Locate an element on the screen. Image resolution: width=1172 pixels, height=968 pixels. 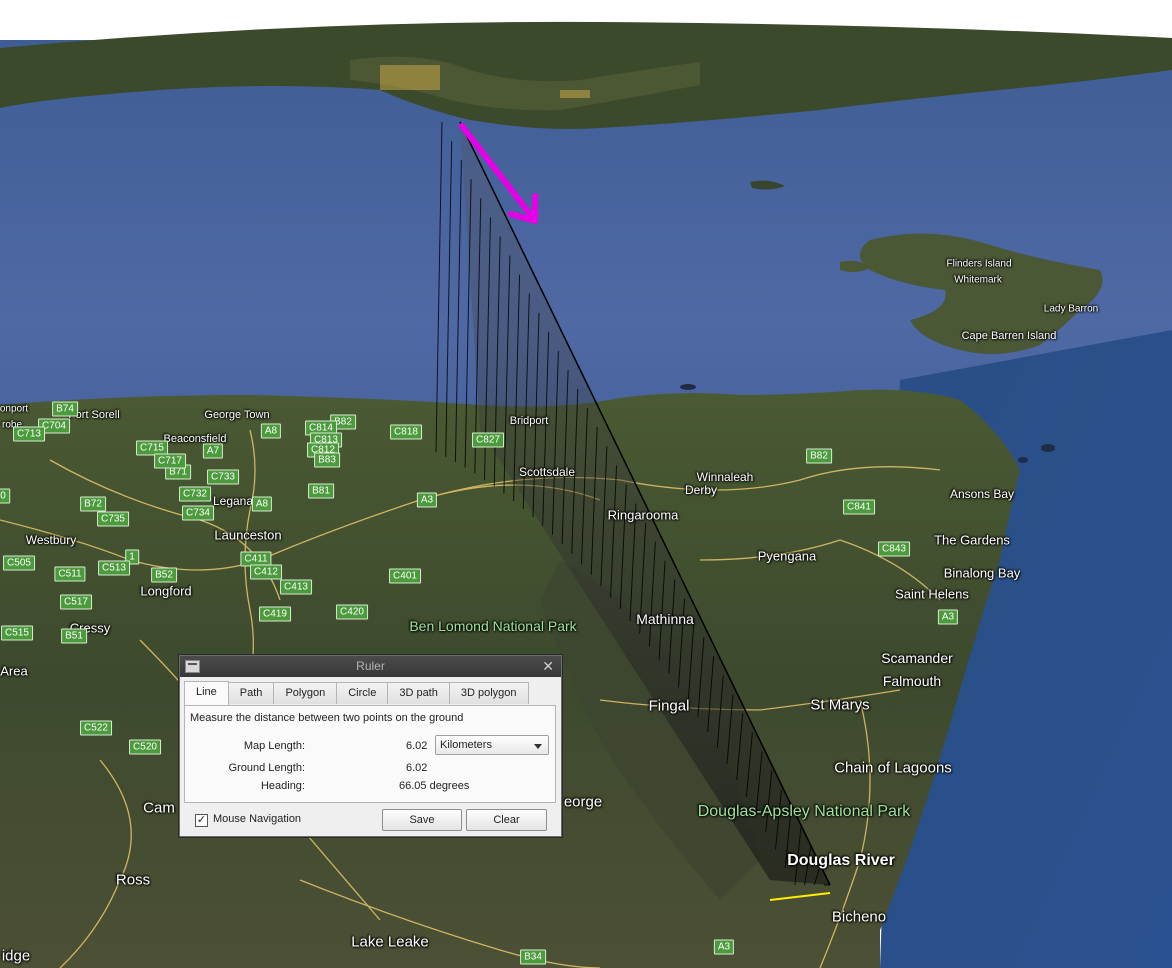
road-shield: C511 is located at coordinates (70, 574).